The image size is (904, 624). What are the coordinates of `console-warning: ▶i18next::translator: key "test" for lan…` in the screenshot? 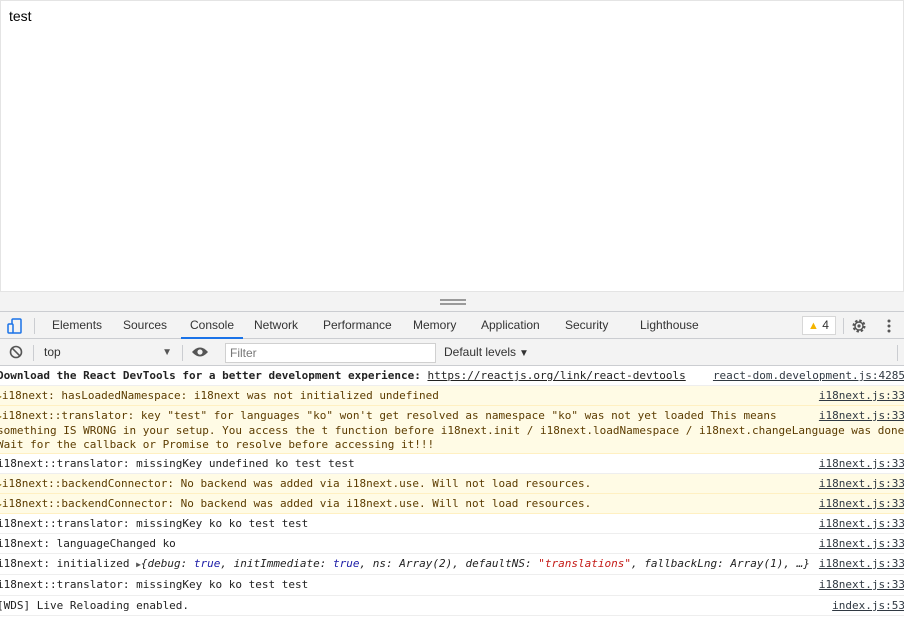 It's located at (452, 430).